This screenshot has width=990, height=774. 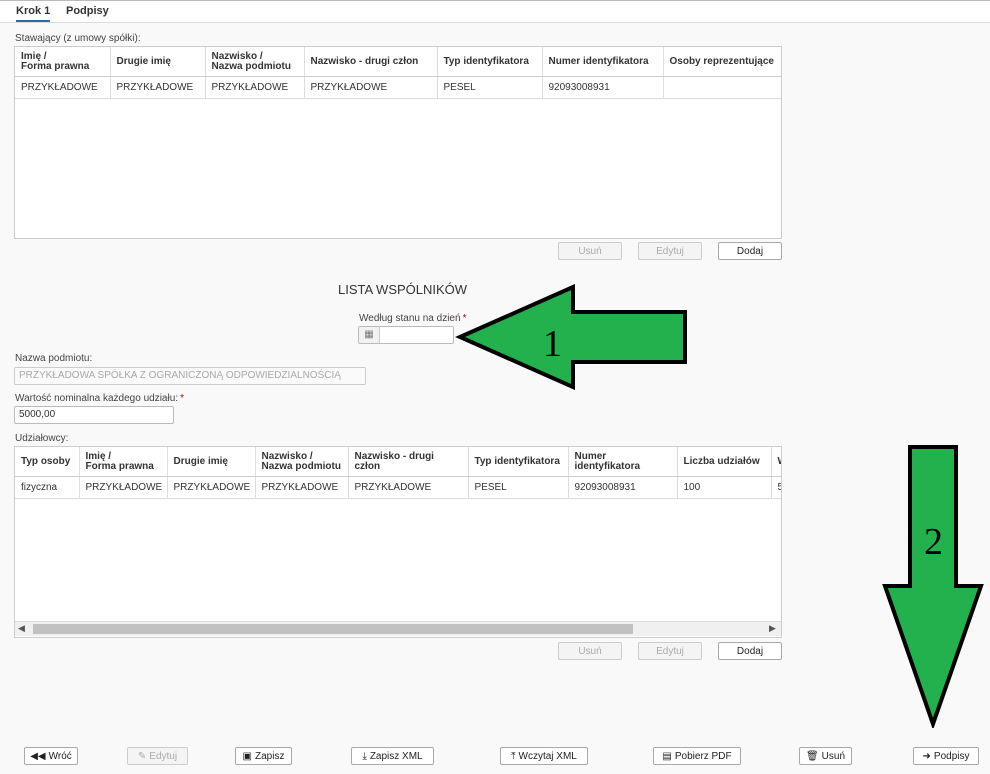 I want to click on udzialowcy-edit-button: Edytuj, so click(x=670, y=651).